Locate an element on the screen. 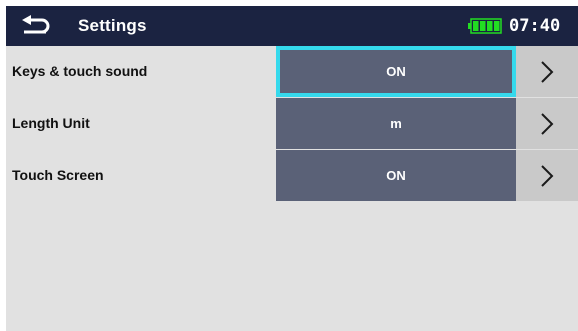 The width and height of the screenshot is (578, 331). setting-value-button: m is located at coordinates (396, 123).